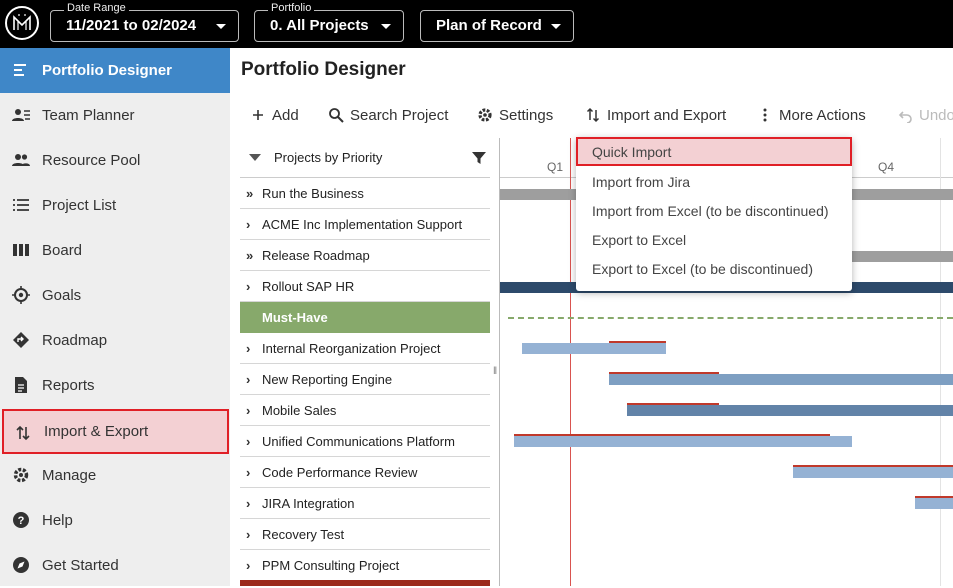  What do you see at coordinates (365, 286) in the screenshot?
I see `table-row: › Rollout SAP HR` at bounding box center [365, 286].